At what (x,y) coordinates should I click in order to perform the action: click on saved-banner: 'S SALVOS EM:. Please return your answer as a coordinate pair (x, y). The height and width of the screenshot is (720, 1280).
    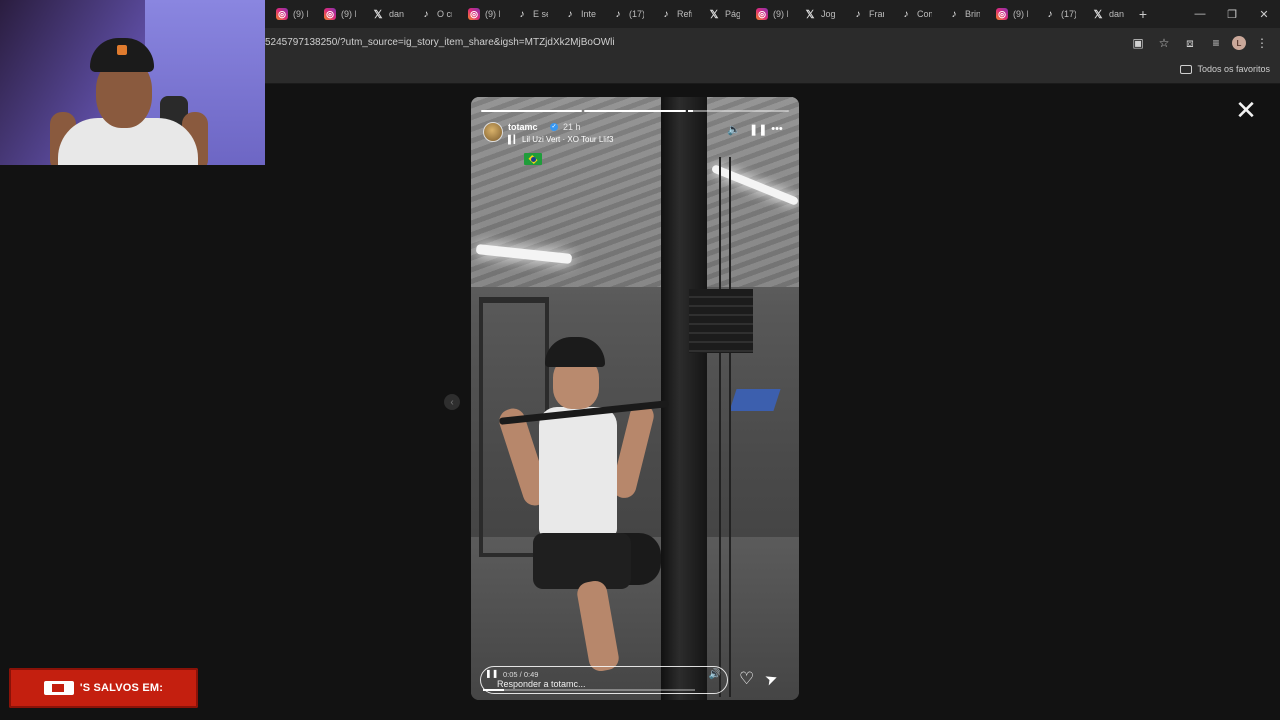
    Looking at the image, I should click on (103, 688).